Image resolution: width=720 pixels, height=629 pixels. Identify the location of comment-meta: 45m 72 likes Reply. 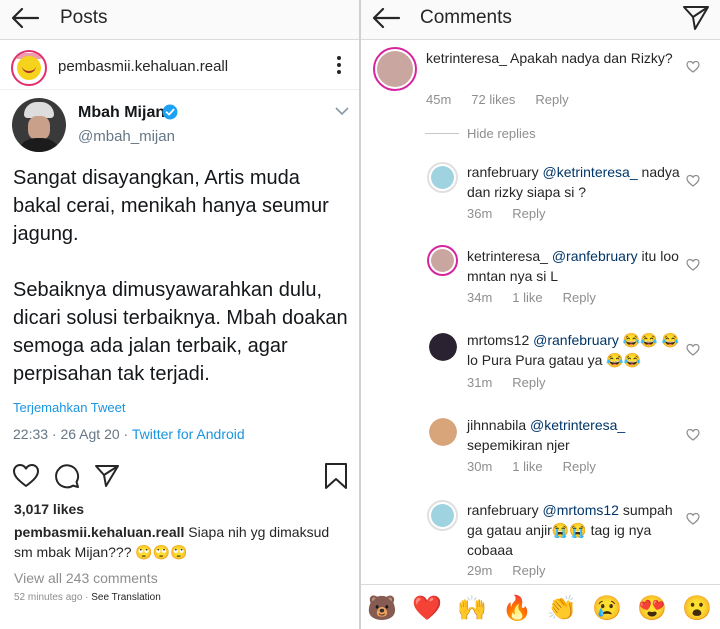
(507, 99).